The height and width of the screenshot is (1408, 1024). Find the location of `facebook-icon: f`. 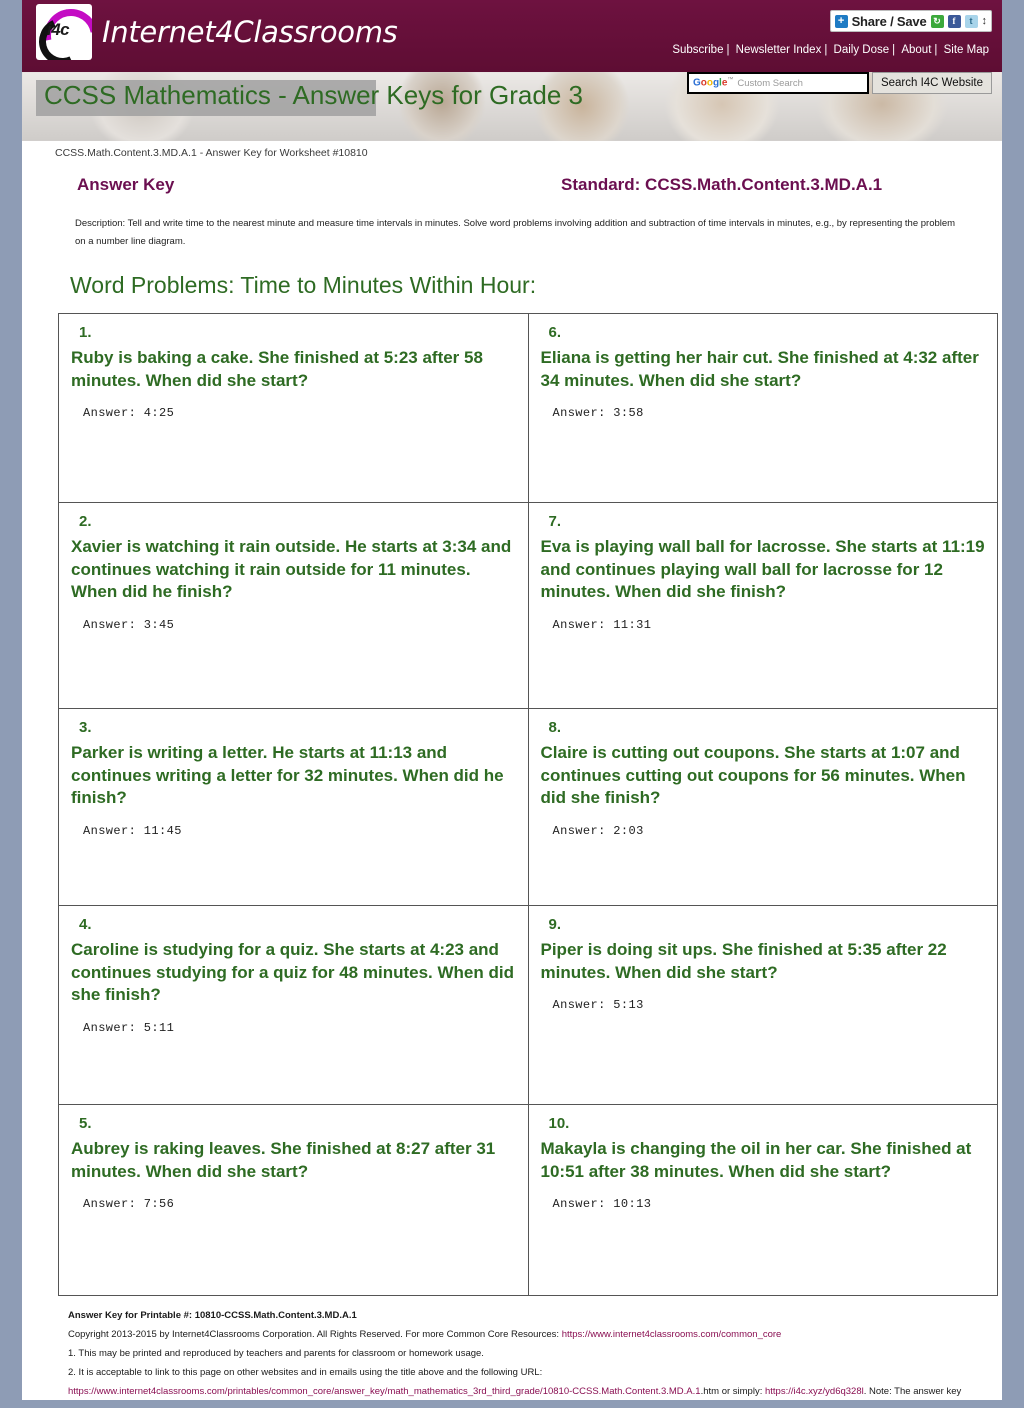

facebook-icon: f is located at coordinates (954, 21).